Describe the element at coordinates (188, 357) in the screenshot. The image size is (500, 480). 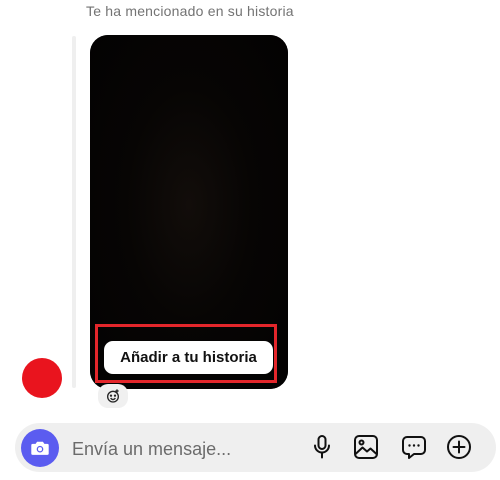
I see `add-to-story-button: Añadir a tu historia` at that location.